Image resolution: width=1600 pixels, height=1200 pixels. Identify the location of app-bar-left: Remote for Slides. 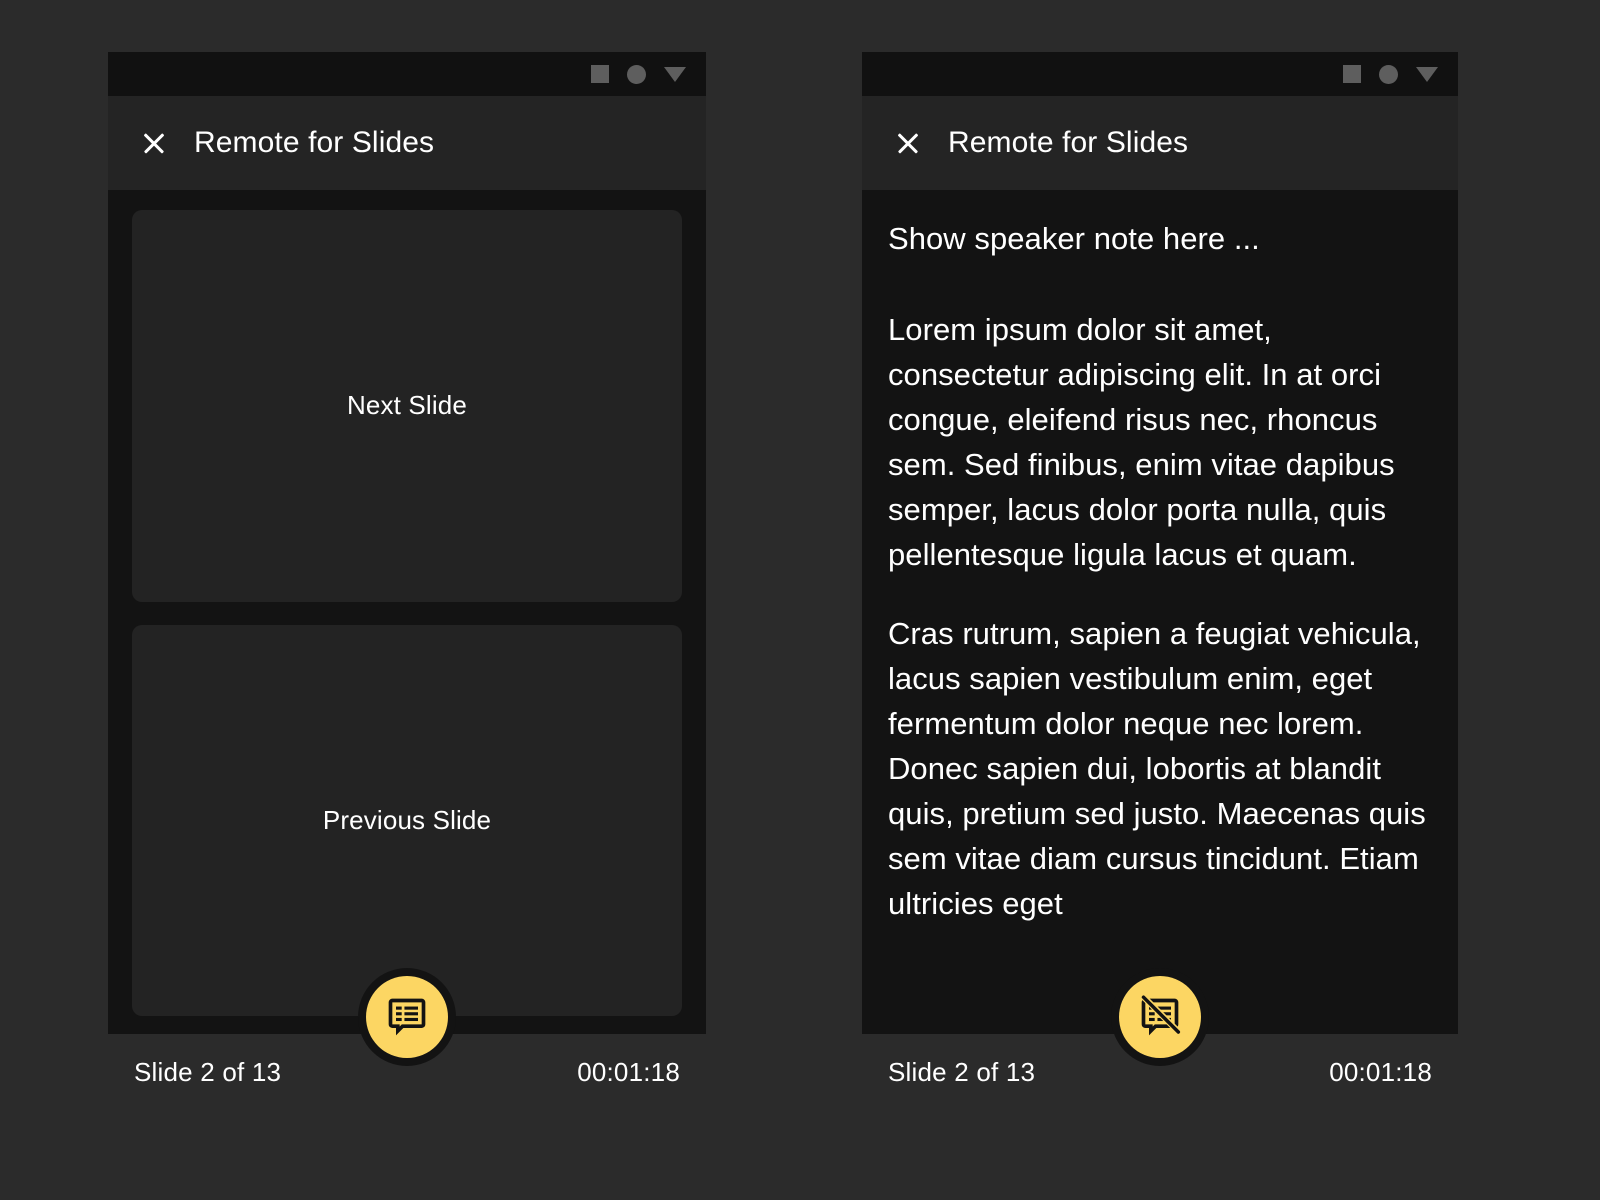
(407, 143).